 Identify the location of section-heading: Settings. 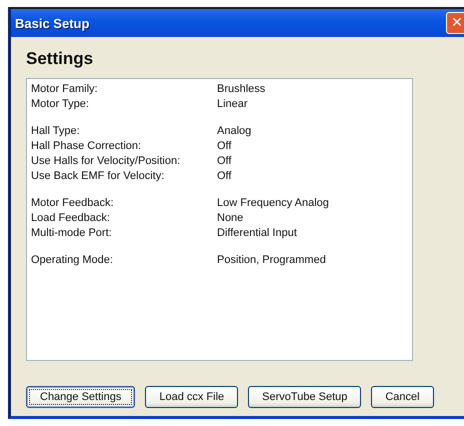
(60, 59).